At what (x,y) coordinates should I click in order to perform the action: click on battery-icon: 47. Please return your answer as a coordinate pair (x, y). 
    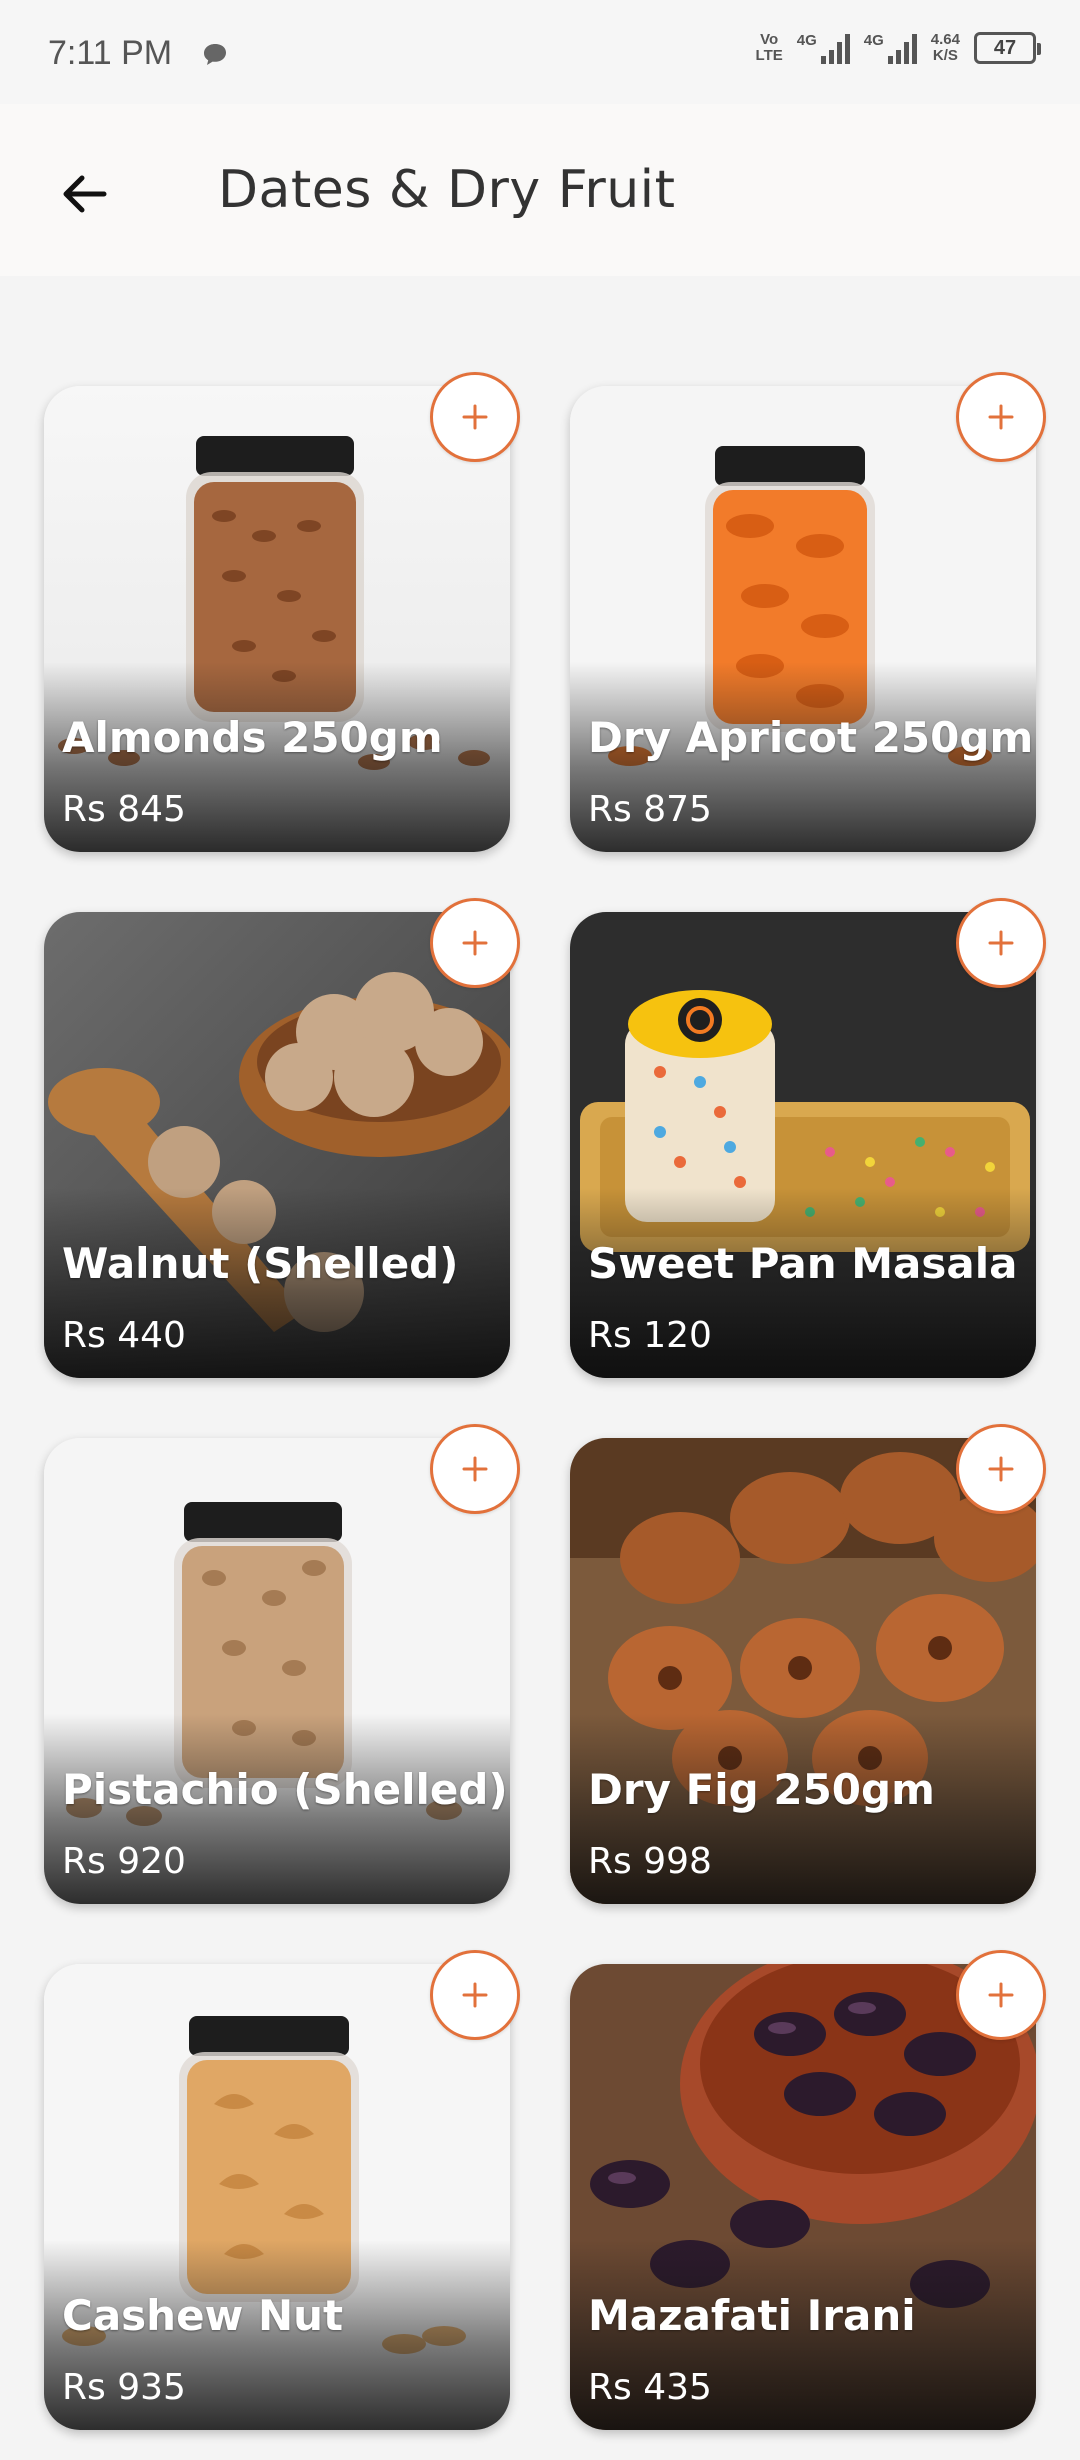
    Looking at the image, I should click on (1007, 48).